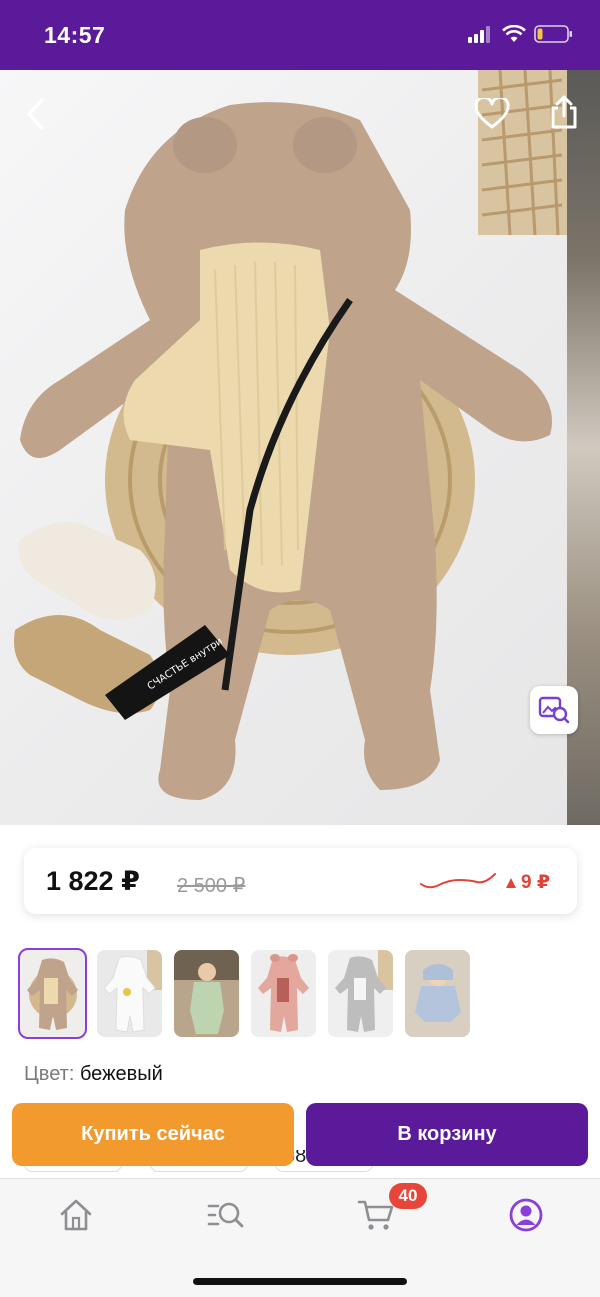  What do you see at coordinates (553, 34) in the screenshot?
I see `battery-icon` at bounding box center [553, 34].